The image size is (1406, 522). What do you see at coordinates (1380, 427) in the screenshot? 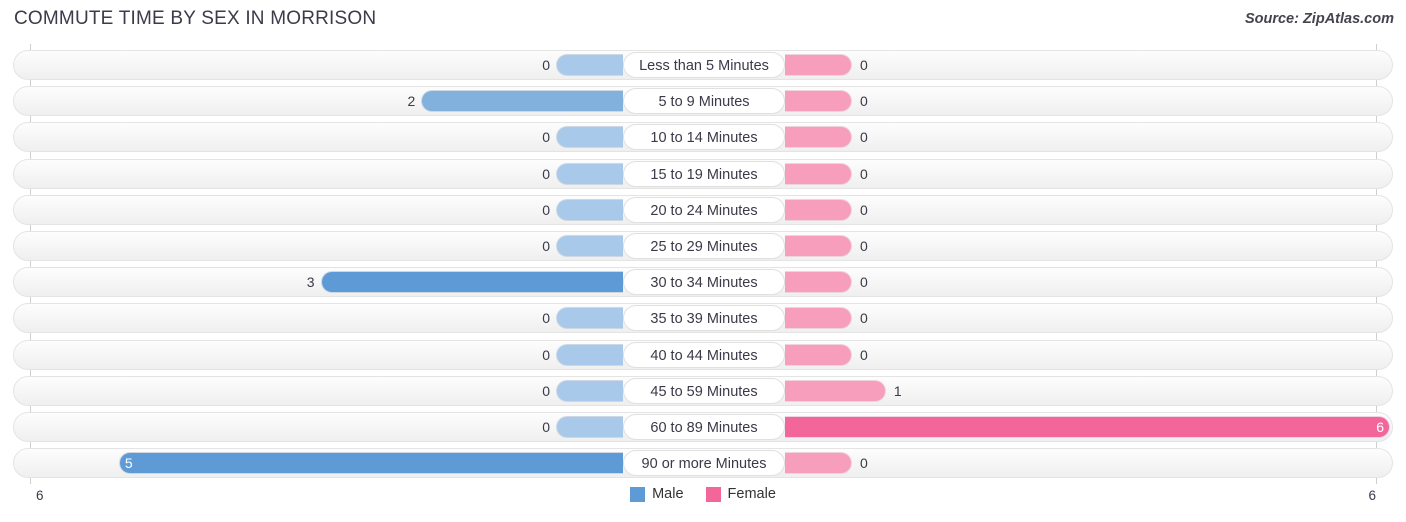
I see `bar-value-female: 6` at bounding box center [1380, 427].